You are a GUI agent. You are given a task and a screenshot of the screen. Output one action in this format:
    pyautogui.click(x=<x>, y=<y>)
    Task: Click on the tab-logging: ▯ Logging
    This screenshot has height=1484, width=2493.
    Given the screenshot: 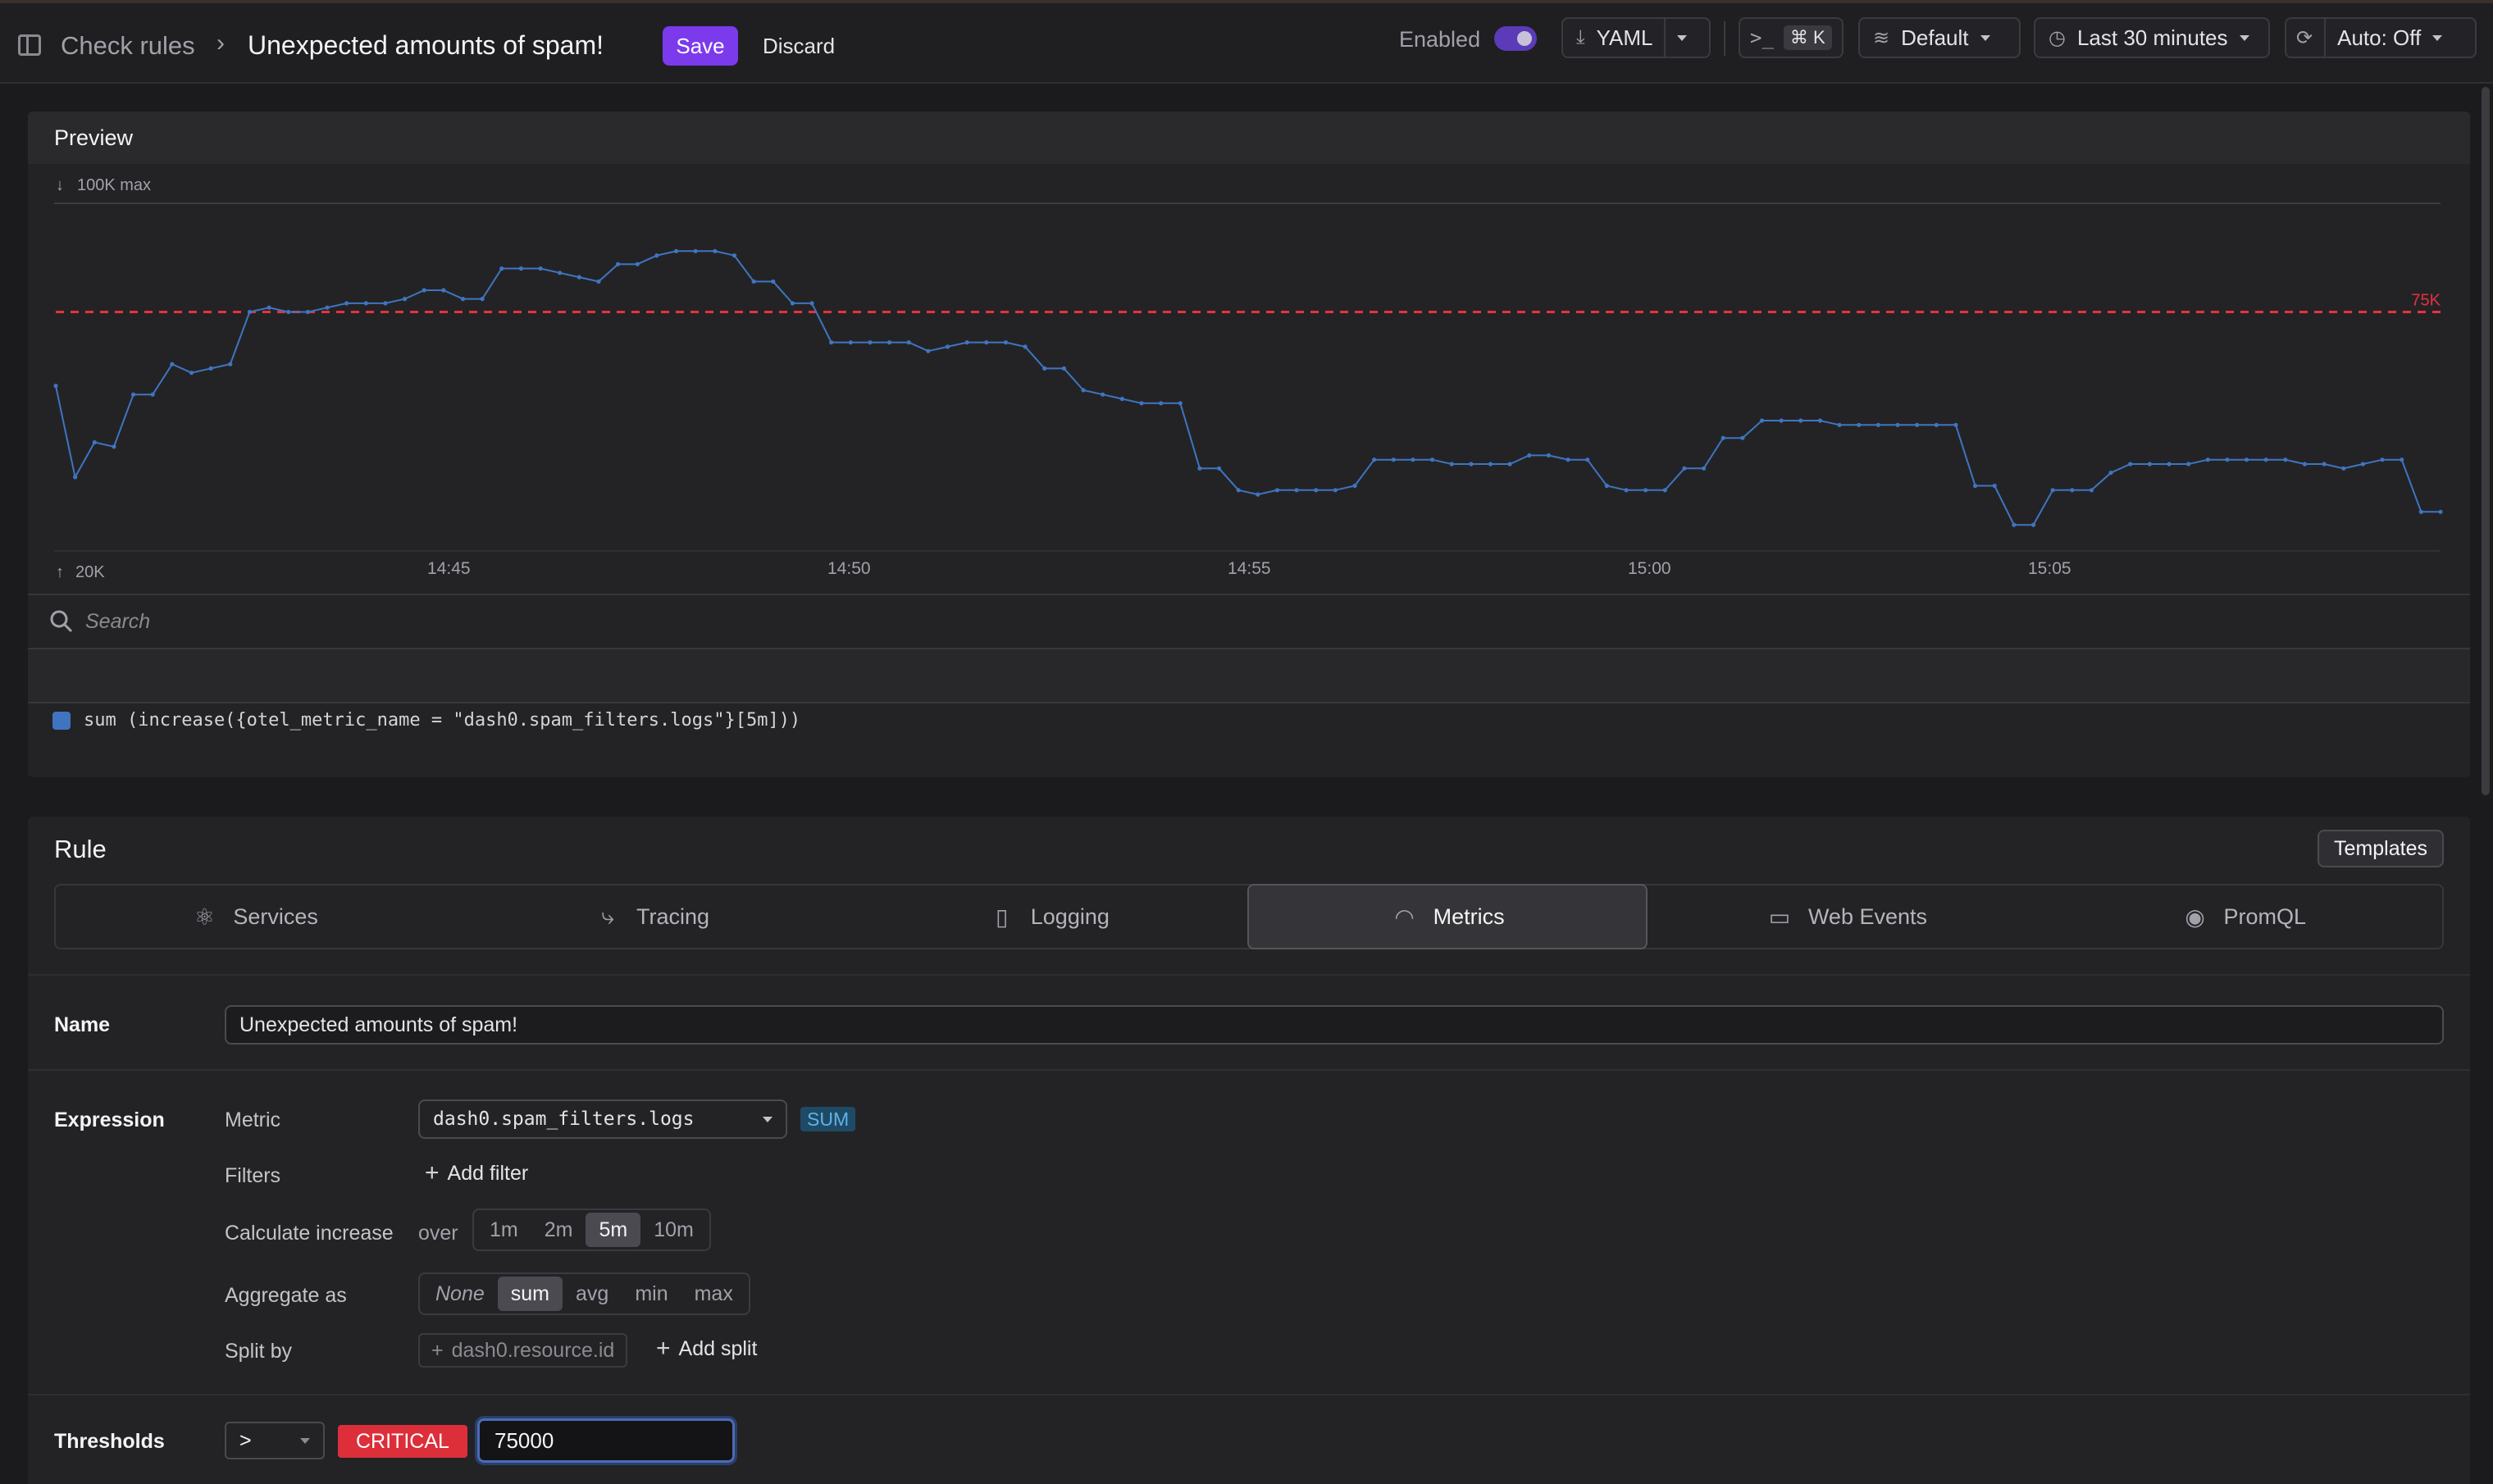 What is the action you would take?
    pyautogui.click(x=1048, y=916)
    